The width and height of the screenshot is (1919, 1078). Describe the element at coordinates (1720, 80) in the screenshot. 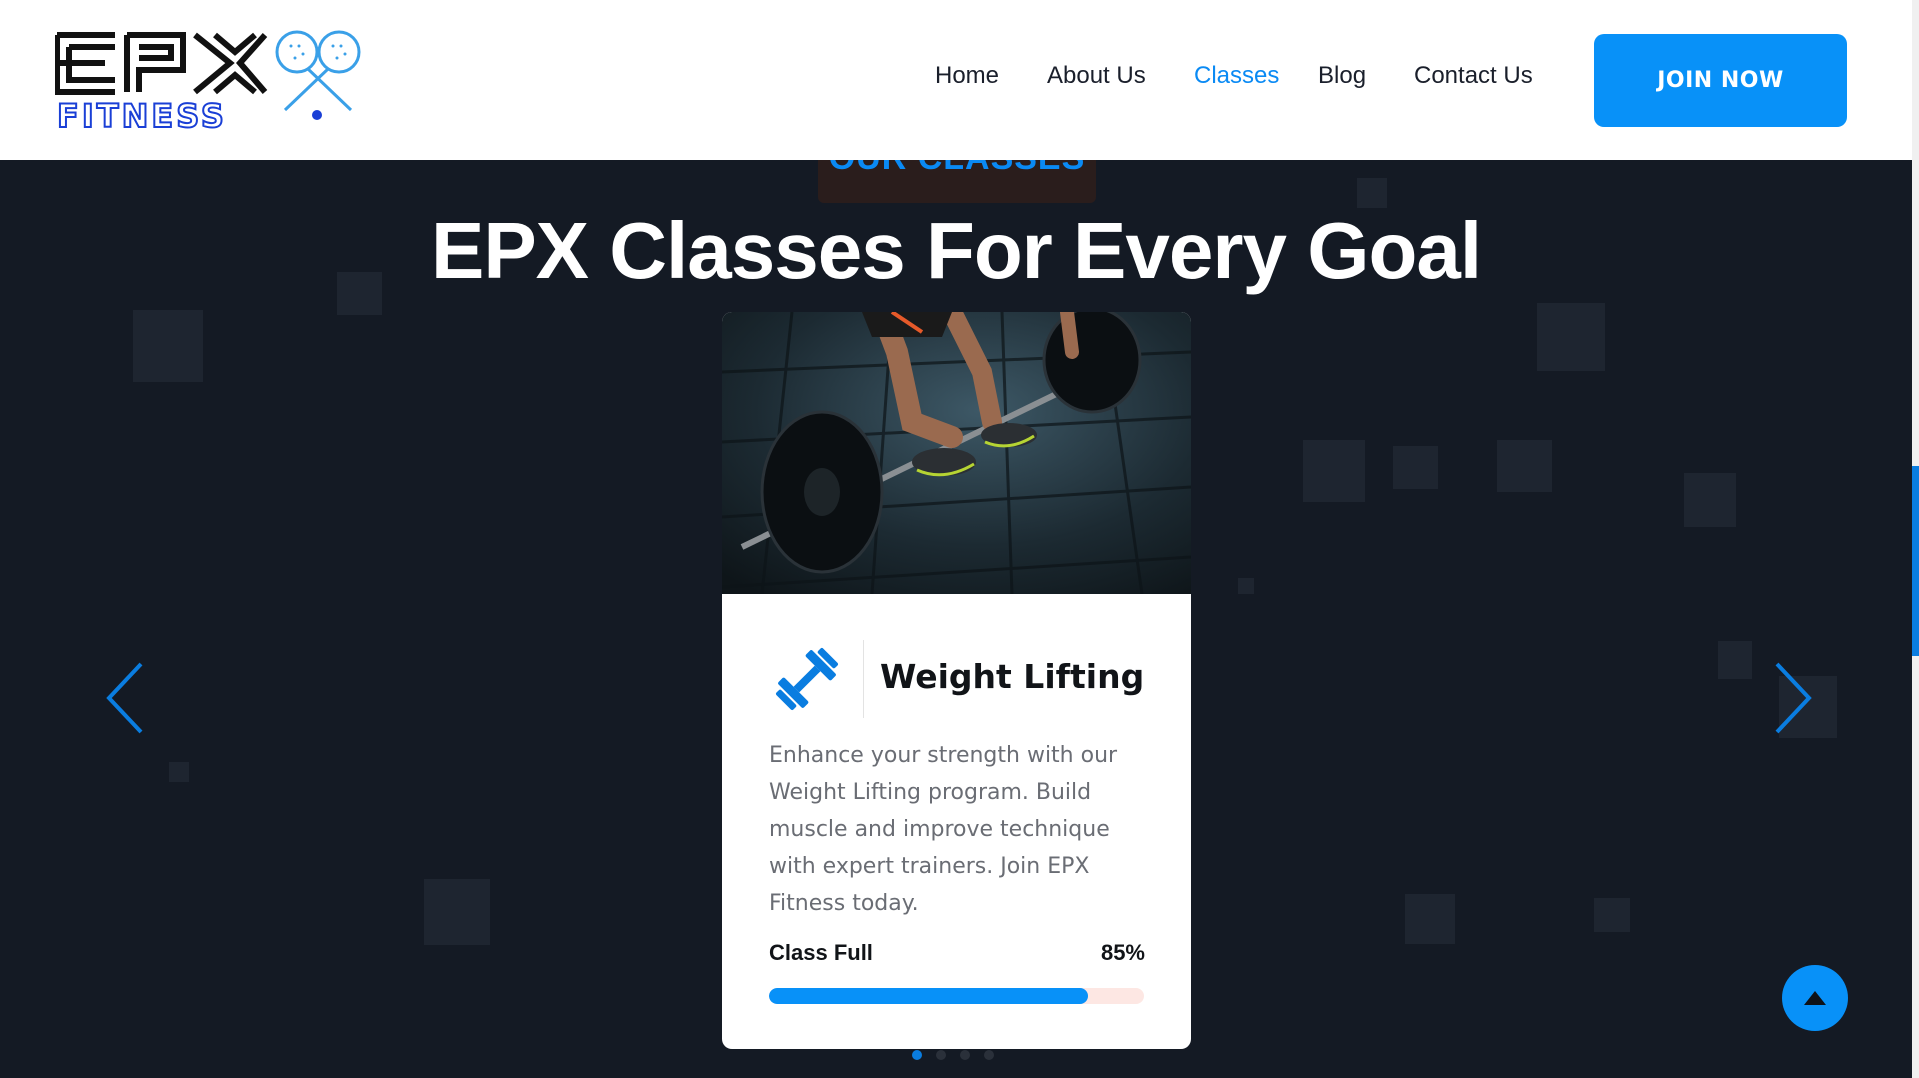

I see `join-now-button: JOIN NOW` at that location.